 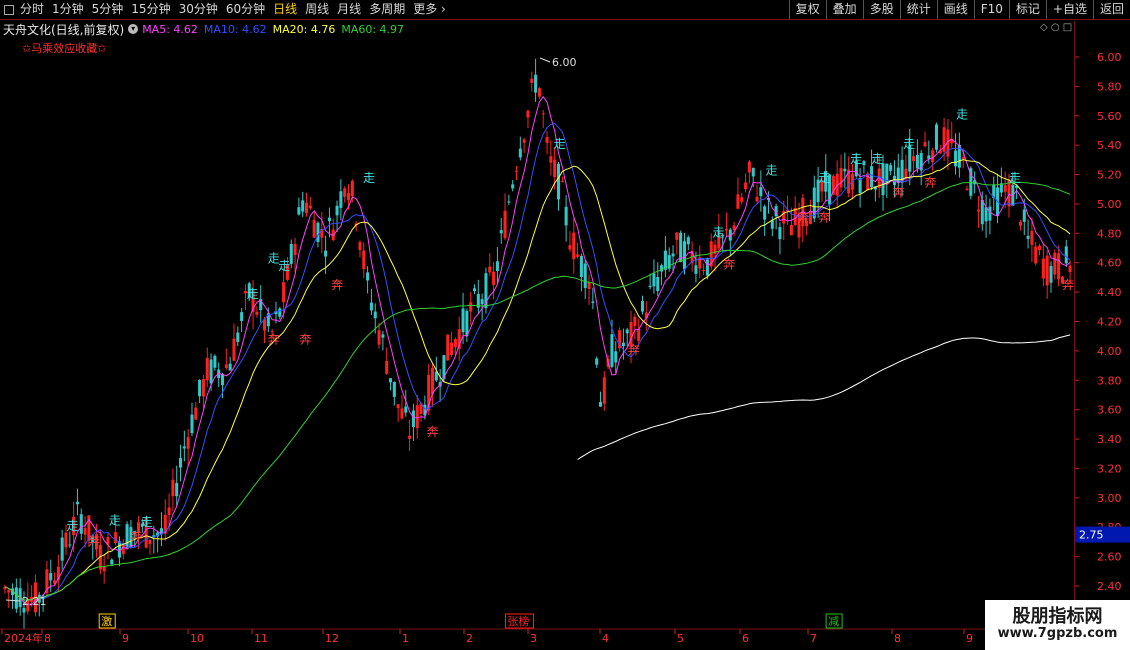 I want to click on site-watermark: 股朋指标网 www.7gpzb.com, so click(x=1057, y=625).